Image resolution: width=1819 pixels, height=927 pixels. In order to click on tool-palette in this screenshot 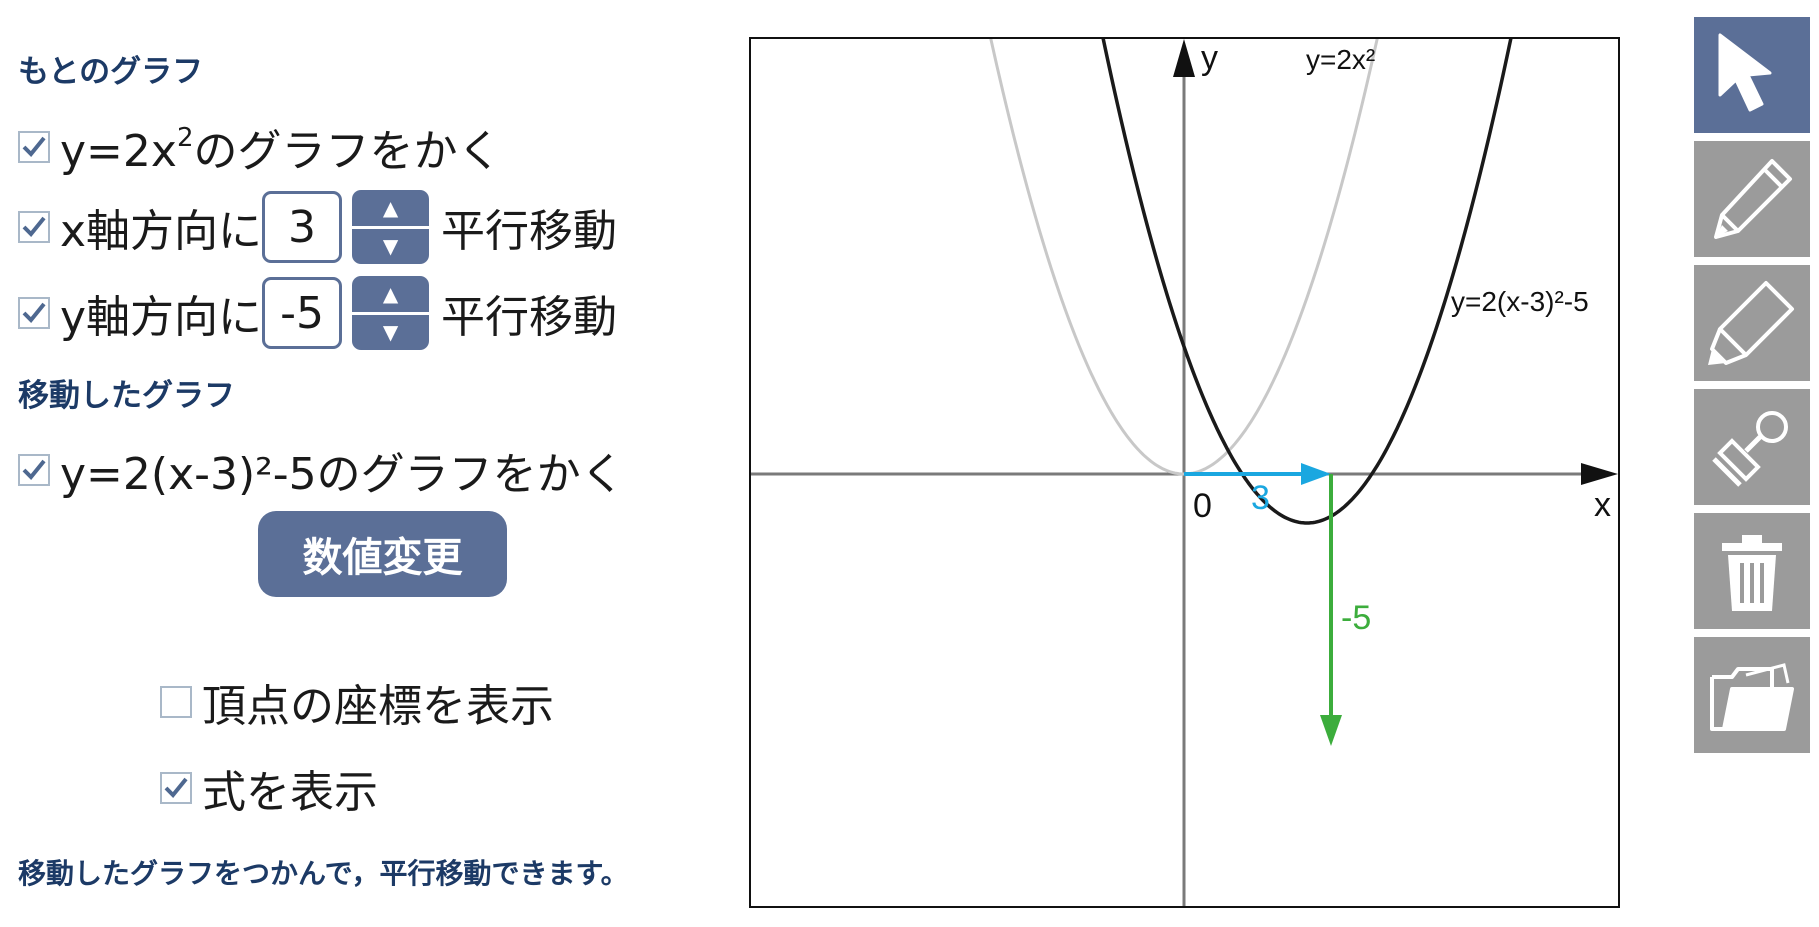, I will do `click(1752, 389)`.